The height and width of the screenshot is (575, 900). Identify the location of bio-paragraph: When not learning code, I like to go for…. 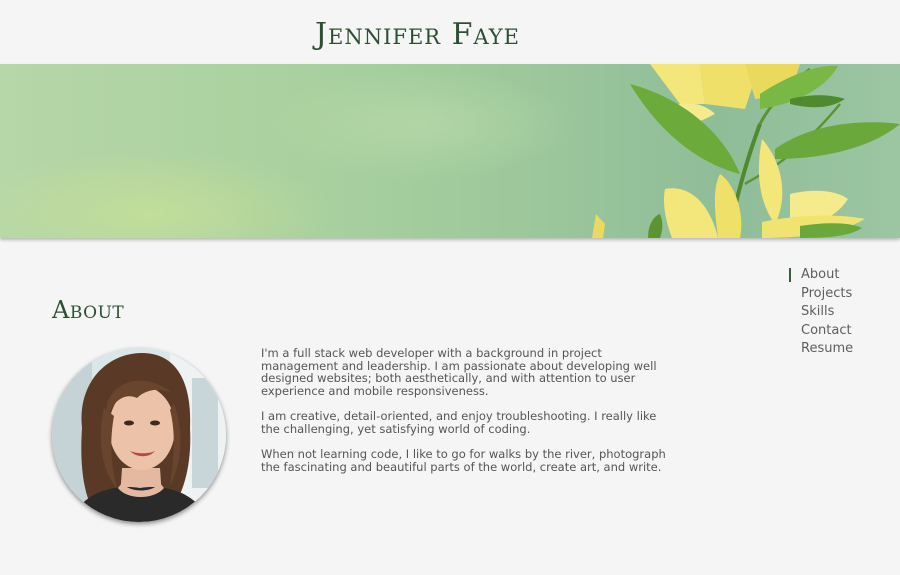
(463, 460).